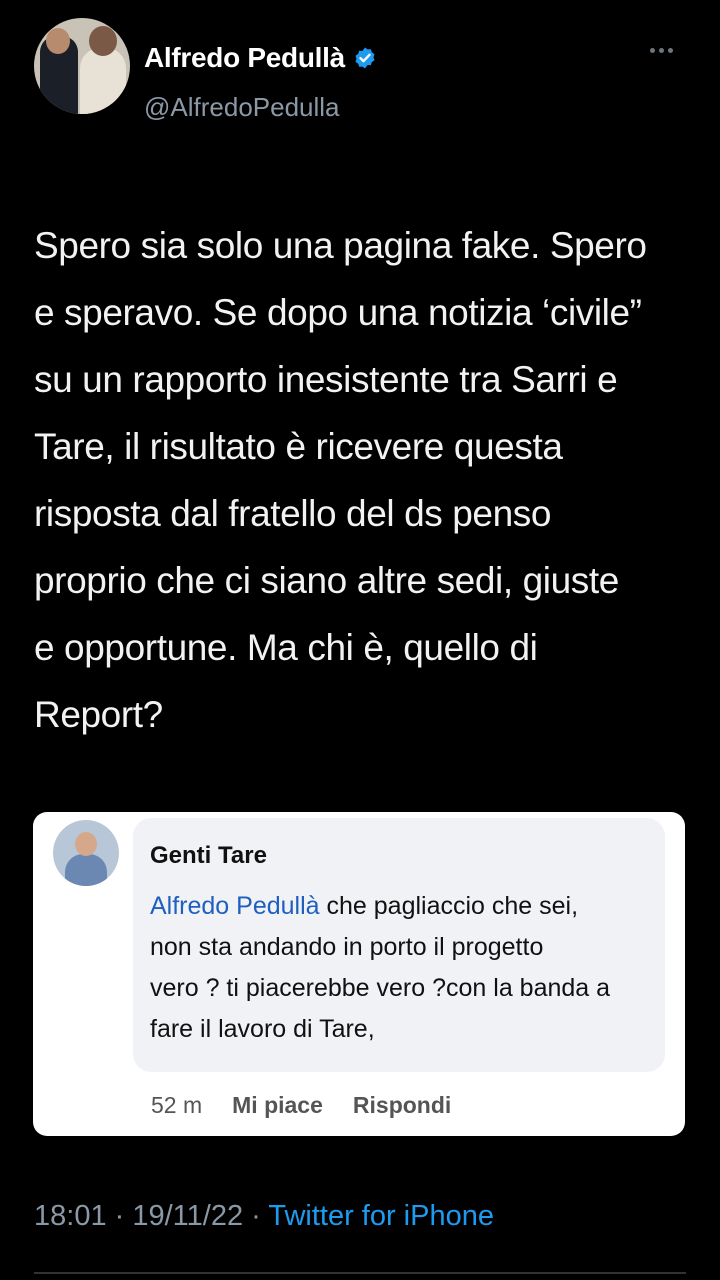 The width and height of the screenshot is (720, 1280). Describe the element at coordinates (326, 379) in the screenshot. I see `tweet-line: su un rapporto inesistente tra Sarri e` at that location.